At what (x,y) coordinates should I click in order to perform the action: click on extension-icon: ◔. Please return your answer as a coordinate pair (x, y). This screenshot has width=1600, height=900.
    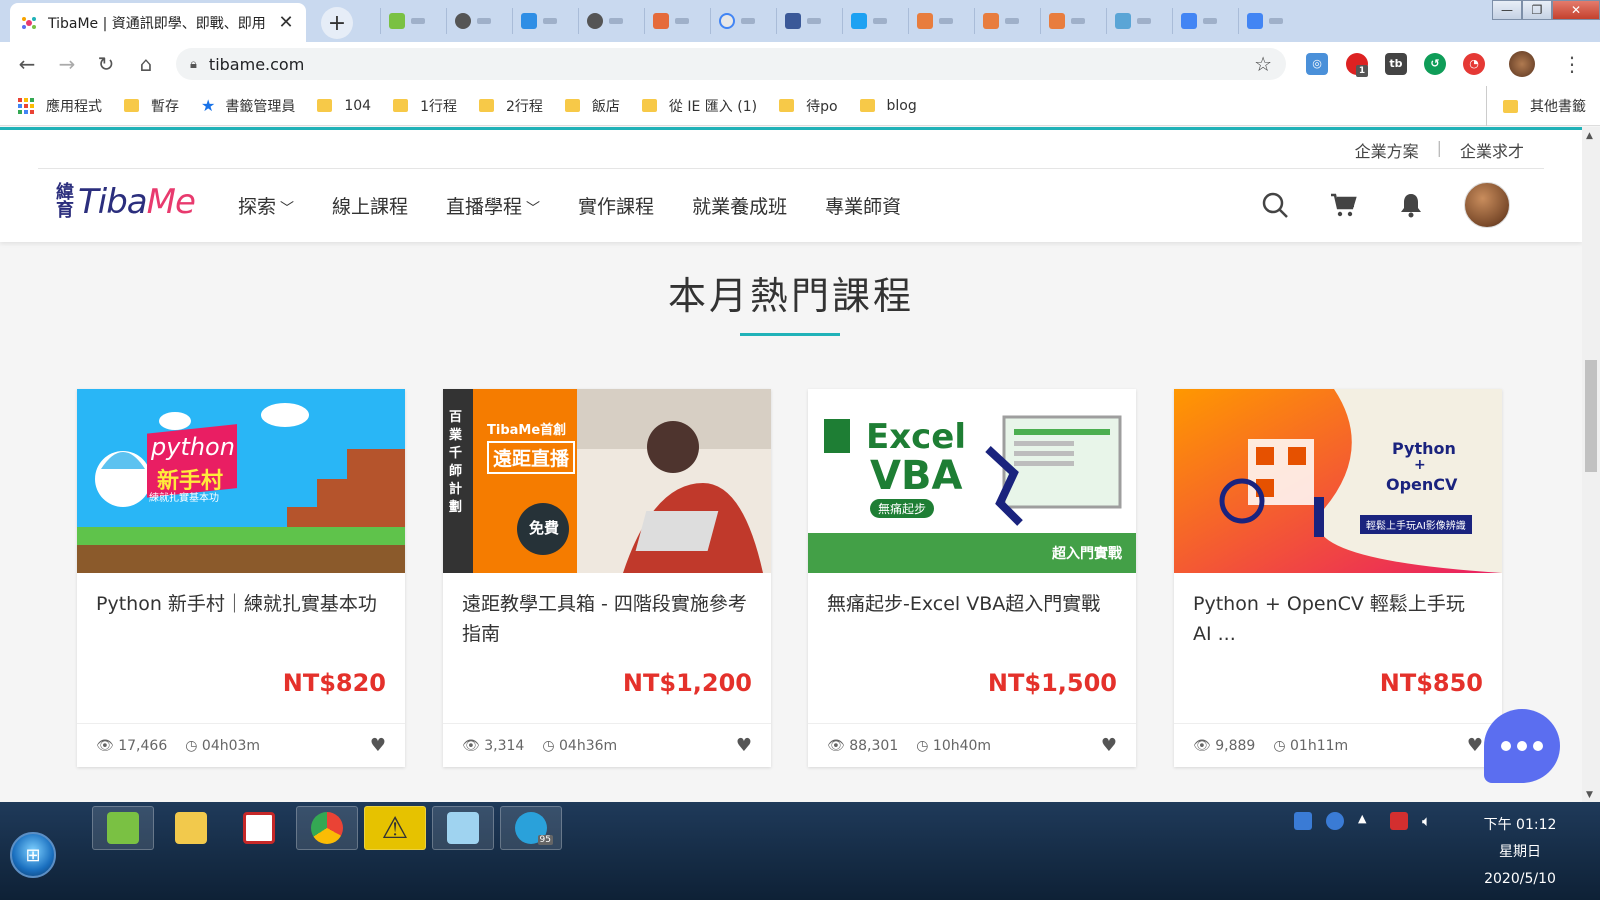
    Looking at the image, I should click on (1474, 64).